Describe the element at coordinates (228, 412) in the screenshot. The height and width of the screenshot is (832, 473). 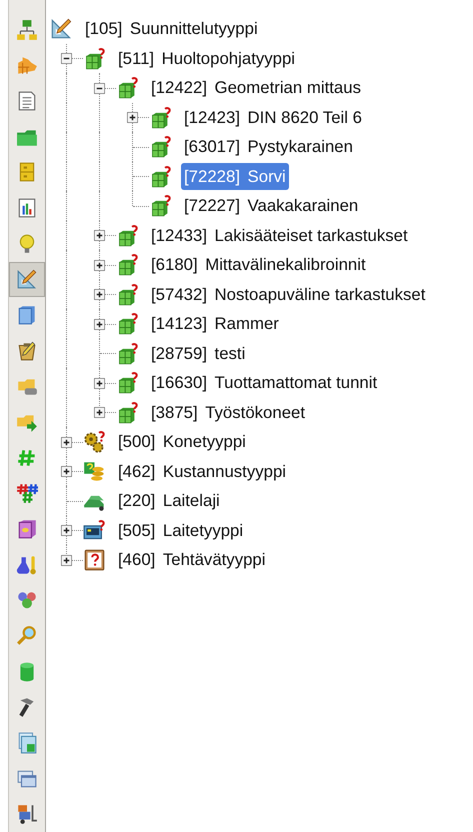
I see `tree-item: [3875] Työstökoneet` at that location.